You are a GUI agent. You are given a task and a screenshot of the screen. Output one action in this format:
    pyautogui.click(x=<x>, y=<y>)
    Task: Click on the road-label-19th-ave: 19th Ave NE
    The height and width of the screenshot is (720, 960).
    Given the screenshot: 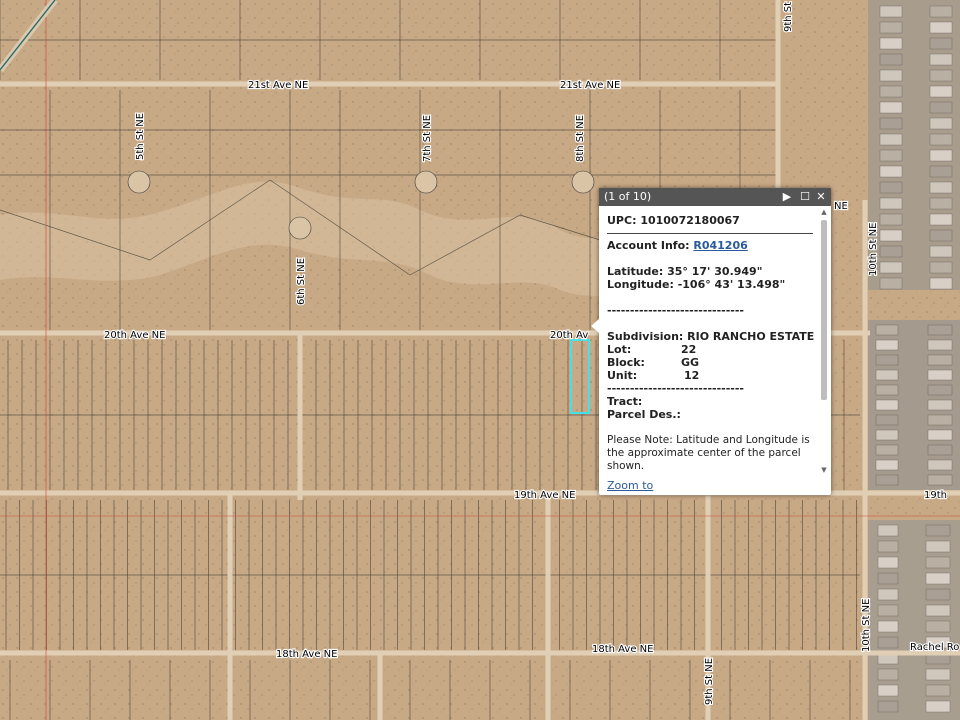 What is the action you would take?
    pyautogui.click(x=544, y=495)
    